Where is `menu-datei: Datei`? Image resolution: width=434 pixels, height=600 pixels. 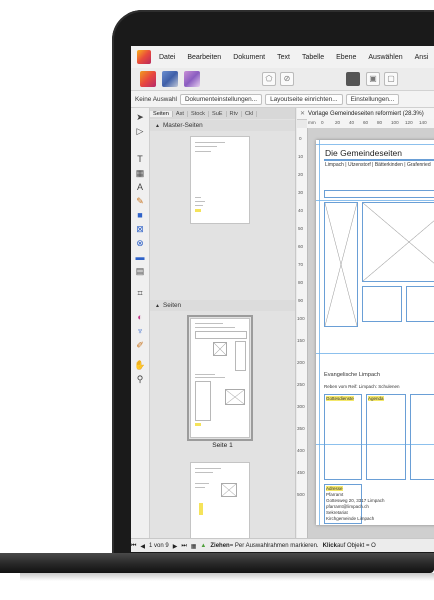
menu-datei: Datei is located at coordinates (167, 57).